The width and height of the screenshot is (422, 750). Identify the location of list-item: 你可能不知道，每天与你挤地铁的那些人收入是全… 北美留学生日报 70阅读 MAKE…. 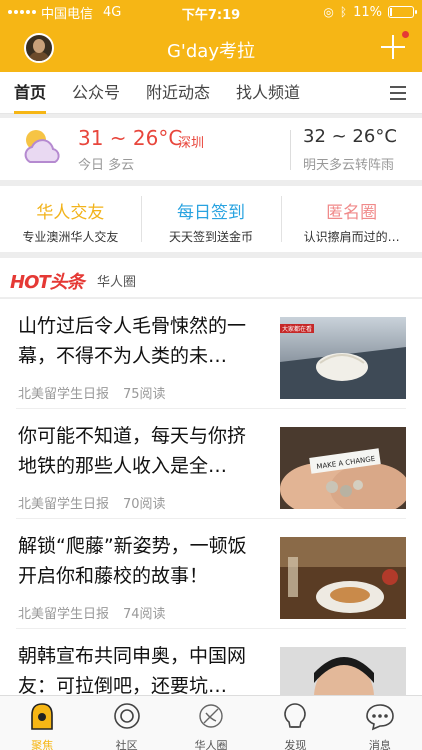
(211, 464).